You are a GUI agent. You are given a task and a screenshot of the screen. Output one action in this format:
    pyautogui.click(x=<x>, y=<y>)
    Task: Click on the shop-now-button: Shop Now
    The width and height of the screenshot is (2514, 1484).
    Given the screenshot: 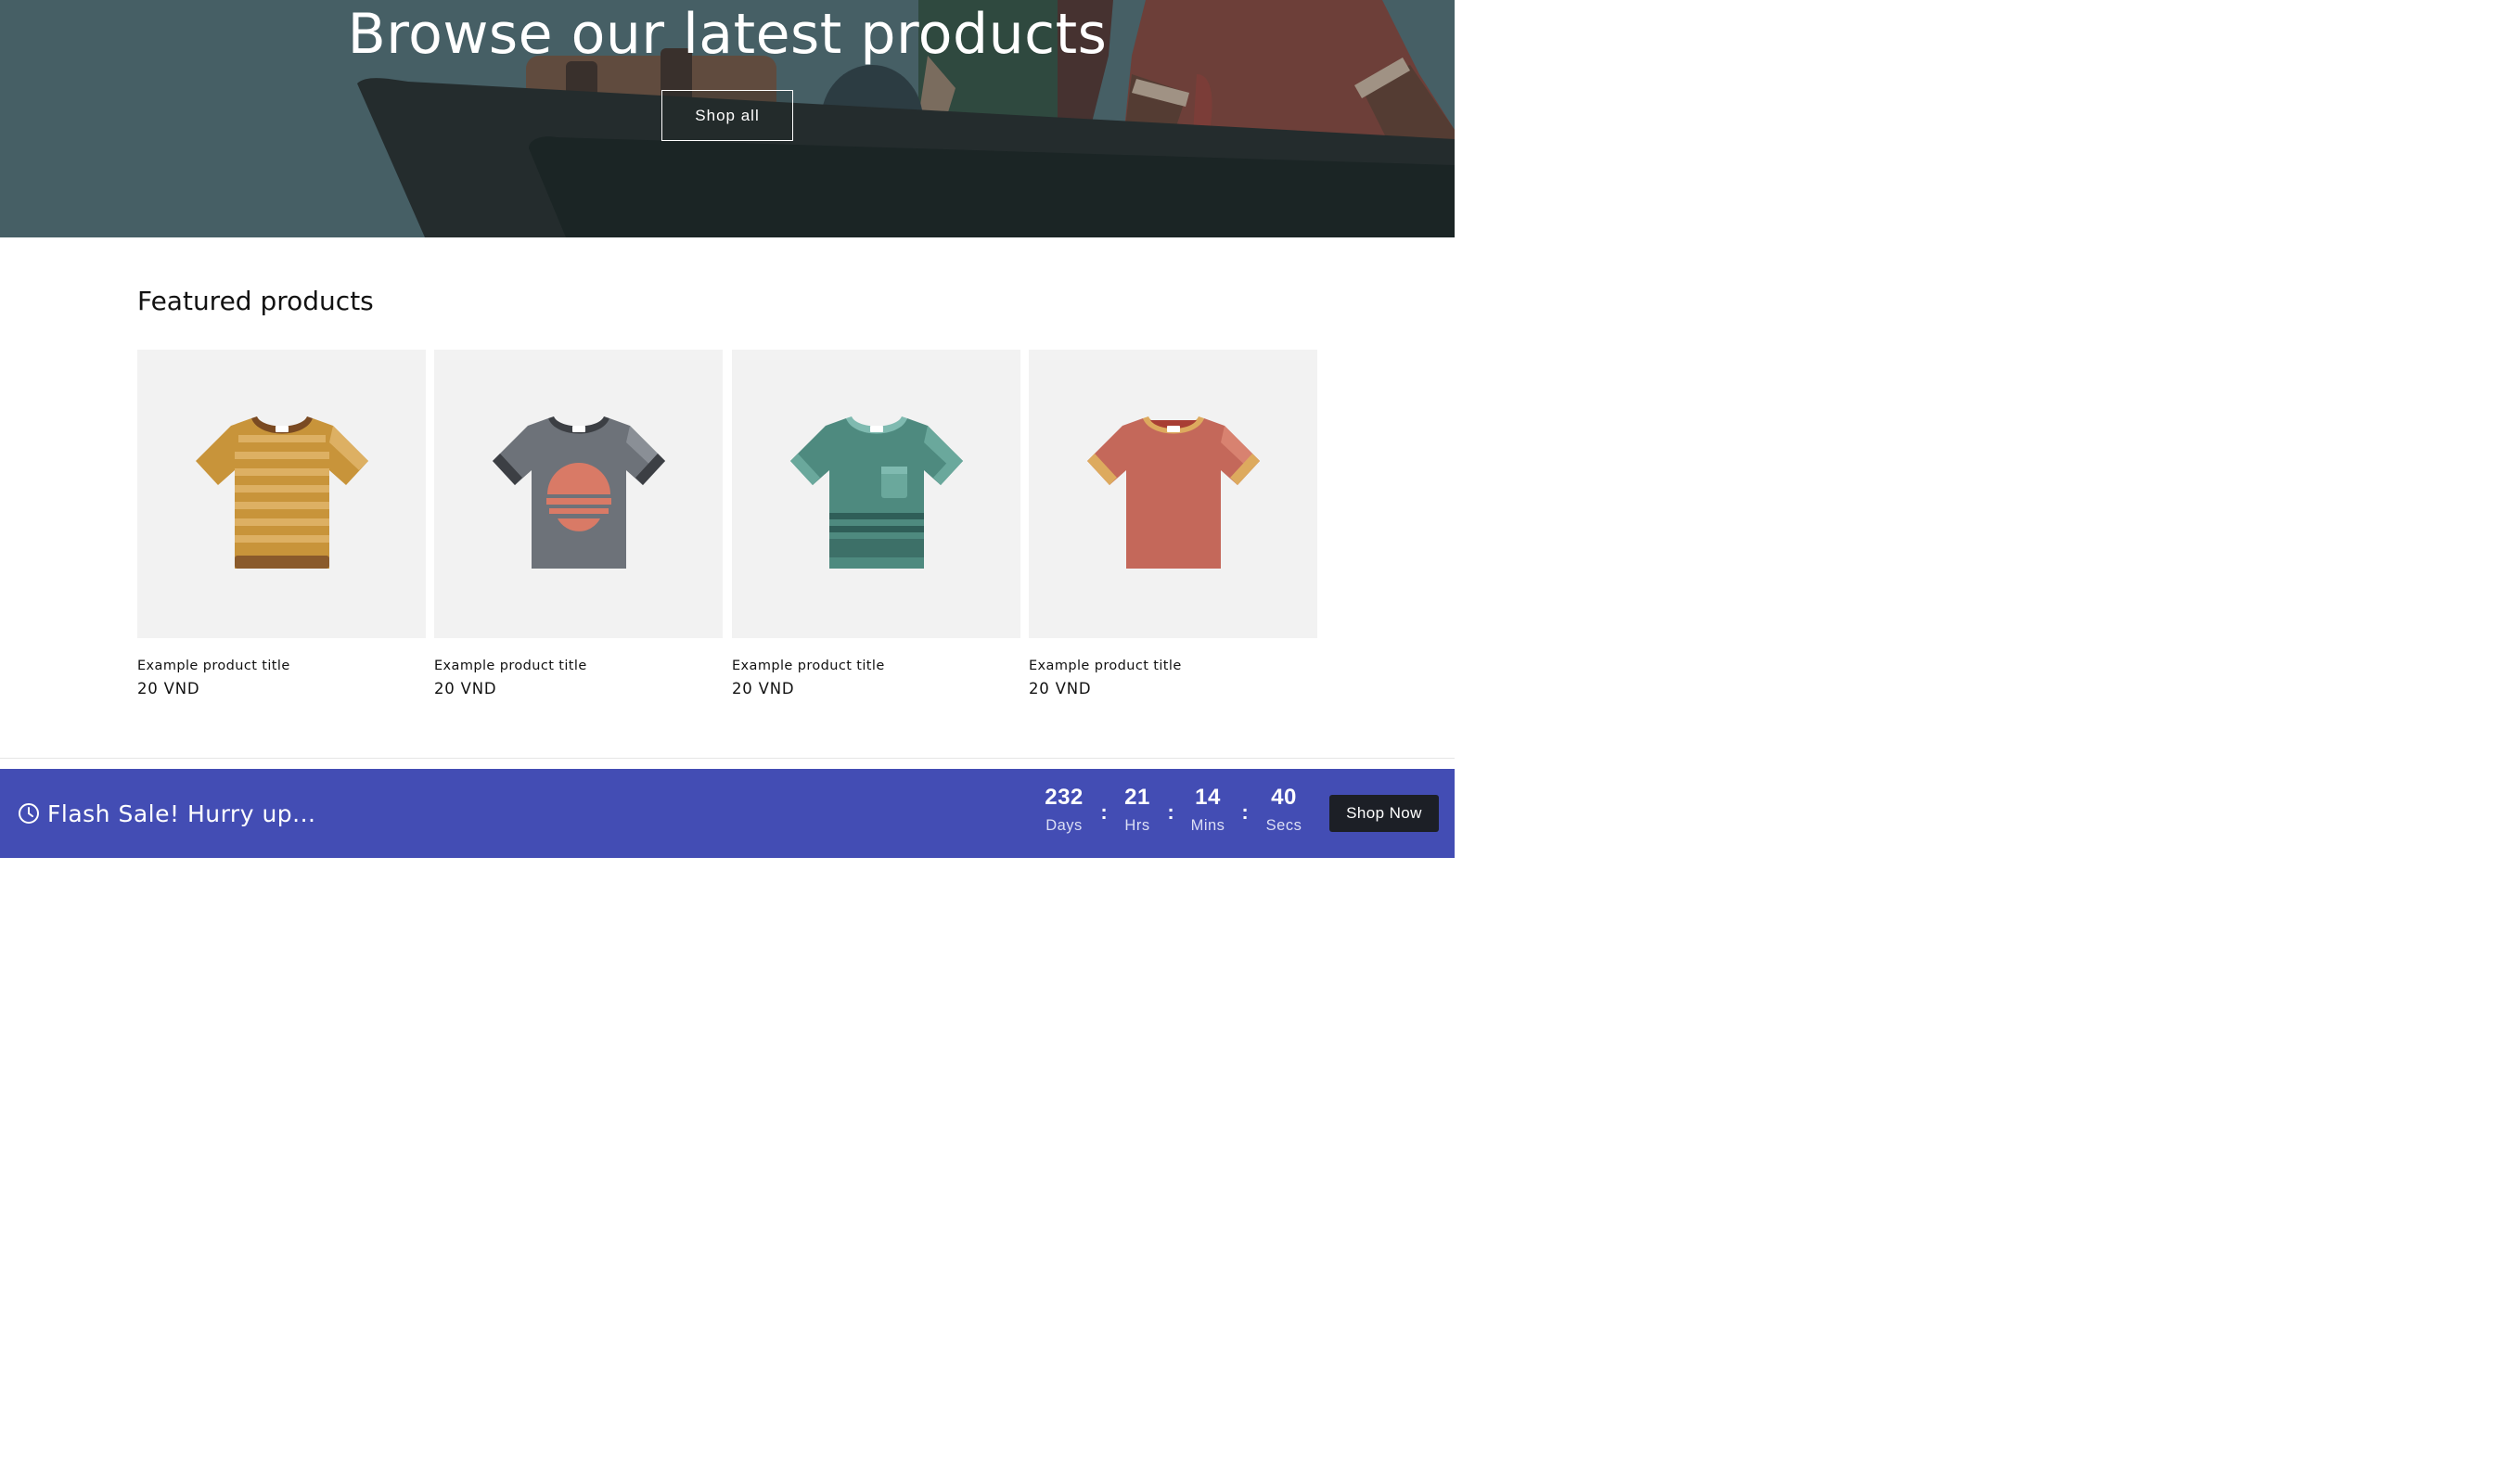 What is the action you would take?
    pyautogui.click(x=1384, y=813)
    